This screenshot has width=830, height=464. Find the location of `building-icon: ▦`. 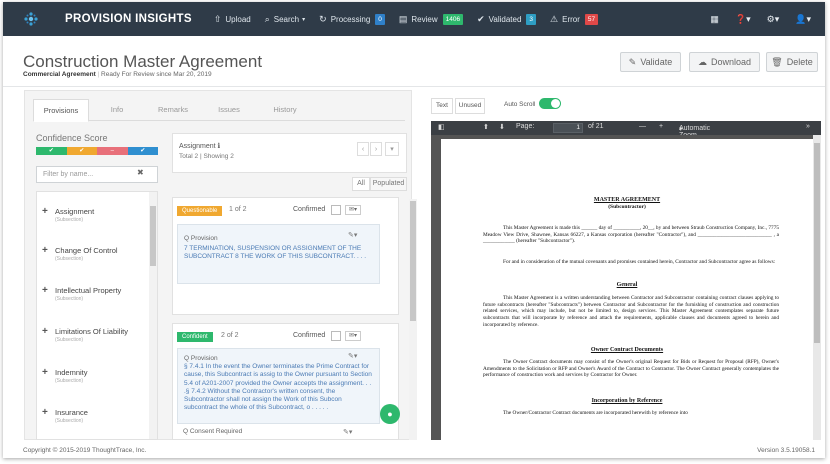

building-icon: ▦ is located at coordinates (714, 19).